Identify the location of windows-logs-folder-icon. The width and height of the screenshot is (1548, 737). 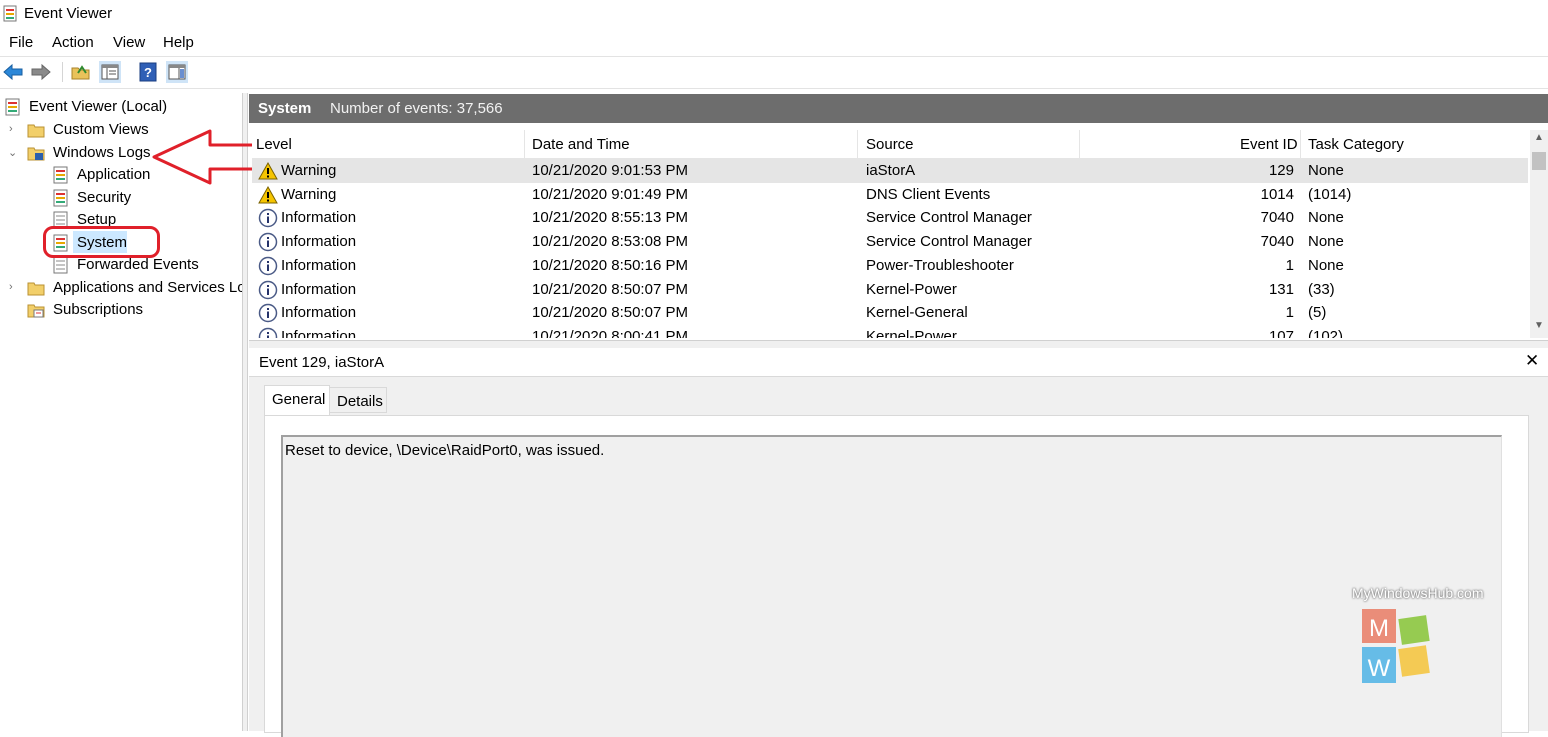
(36, 154).